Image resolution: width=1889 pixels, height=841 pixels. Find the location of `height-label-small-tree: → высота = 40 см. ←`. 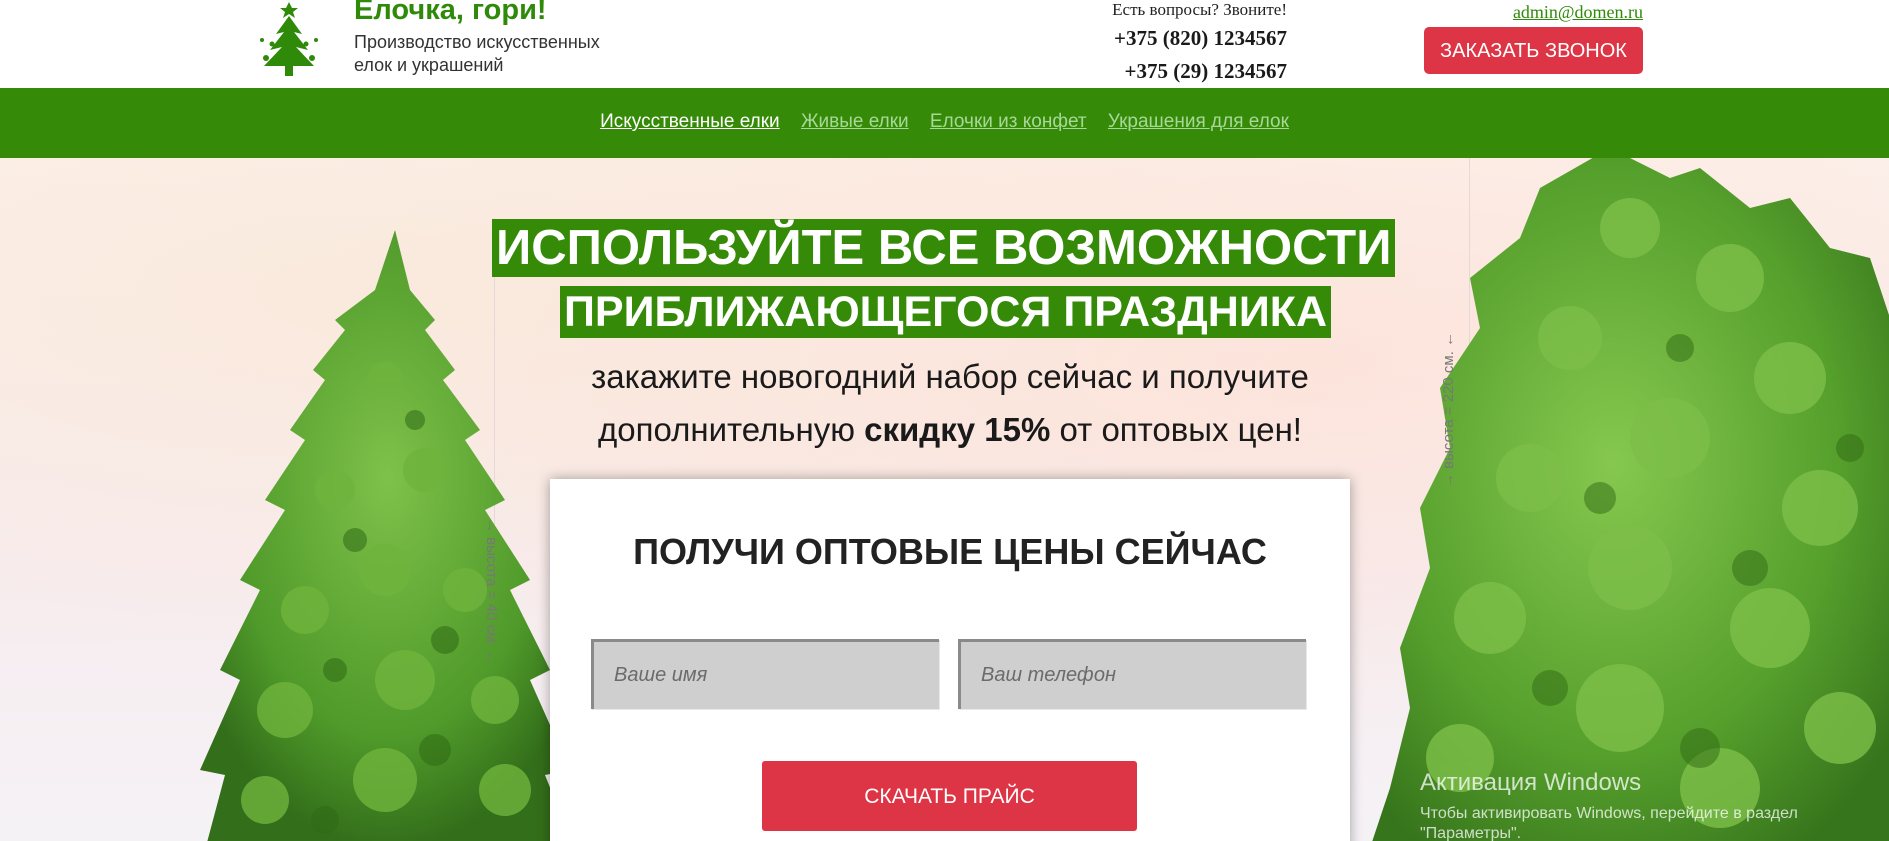

height-label-small-tree: → высота = 40 см. ← is located at coordinates (491, 592).